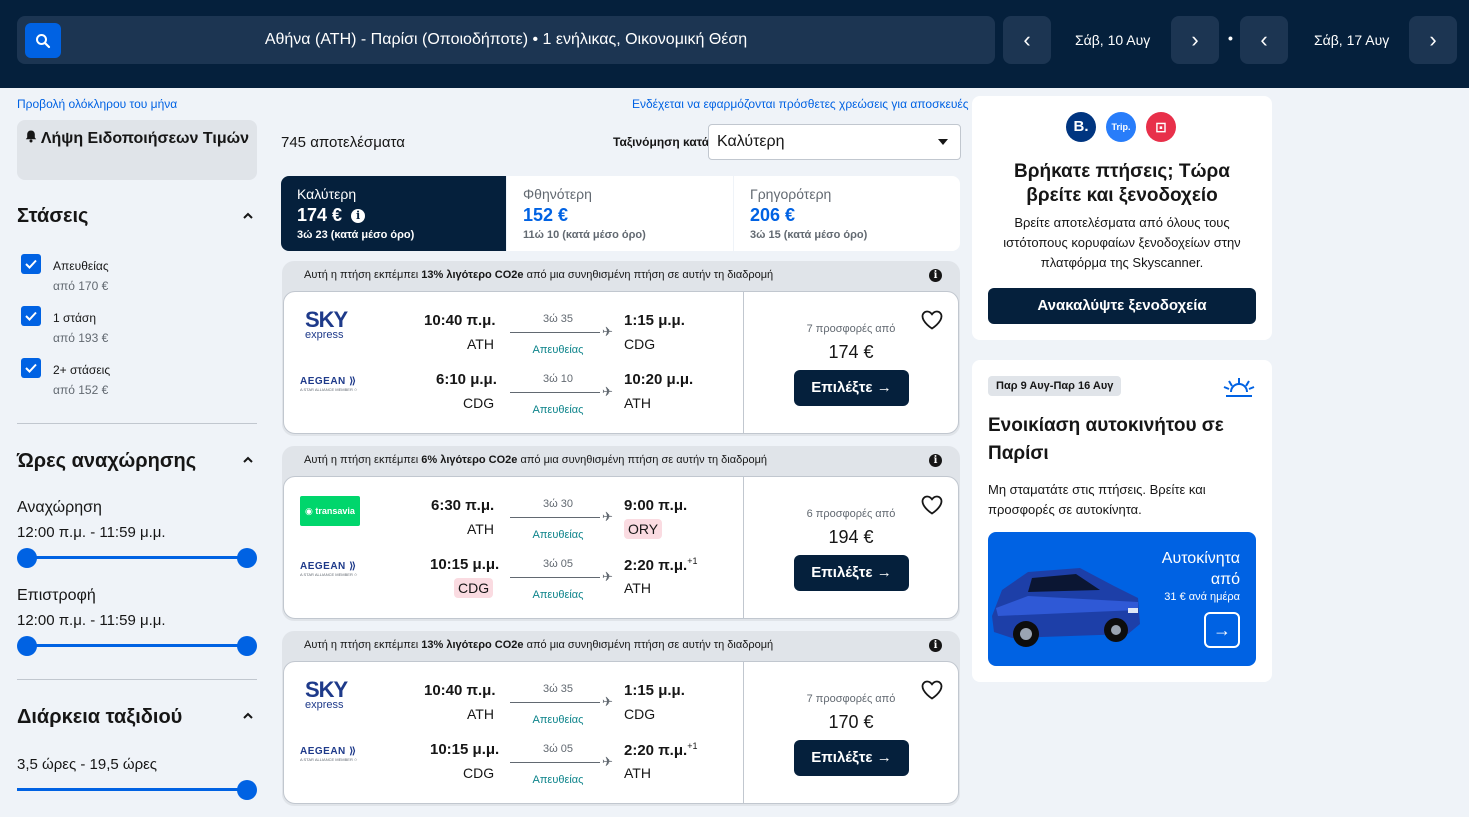 This screenshot has width=1469, height=817. What do you see at coordinates (847, 213) in the screenshot?
I see `tab-fastest: Γρηγορότερη 206 € 3ώ 15 (κατά μέσο όρο)` at bounding box center [847, 213].